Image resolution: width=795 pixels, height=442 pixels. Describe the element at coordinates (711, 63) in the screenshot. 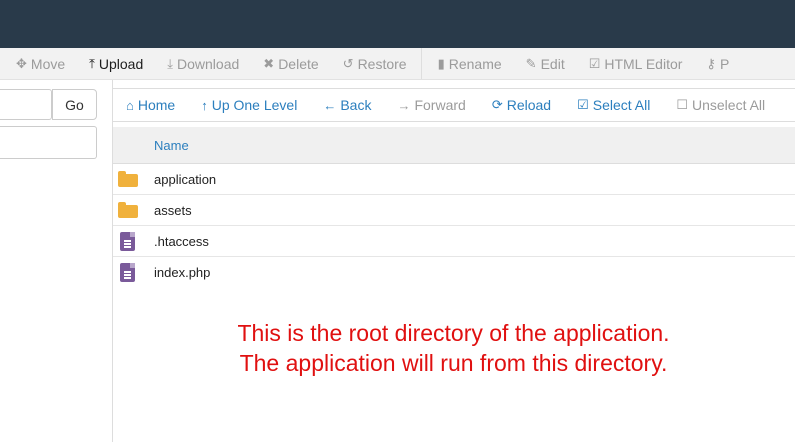

I see `key-icon: ⚷` at that location.